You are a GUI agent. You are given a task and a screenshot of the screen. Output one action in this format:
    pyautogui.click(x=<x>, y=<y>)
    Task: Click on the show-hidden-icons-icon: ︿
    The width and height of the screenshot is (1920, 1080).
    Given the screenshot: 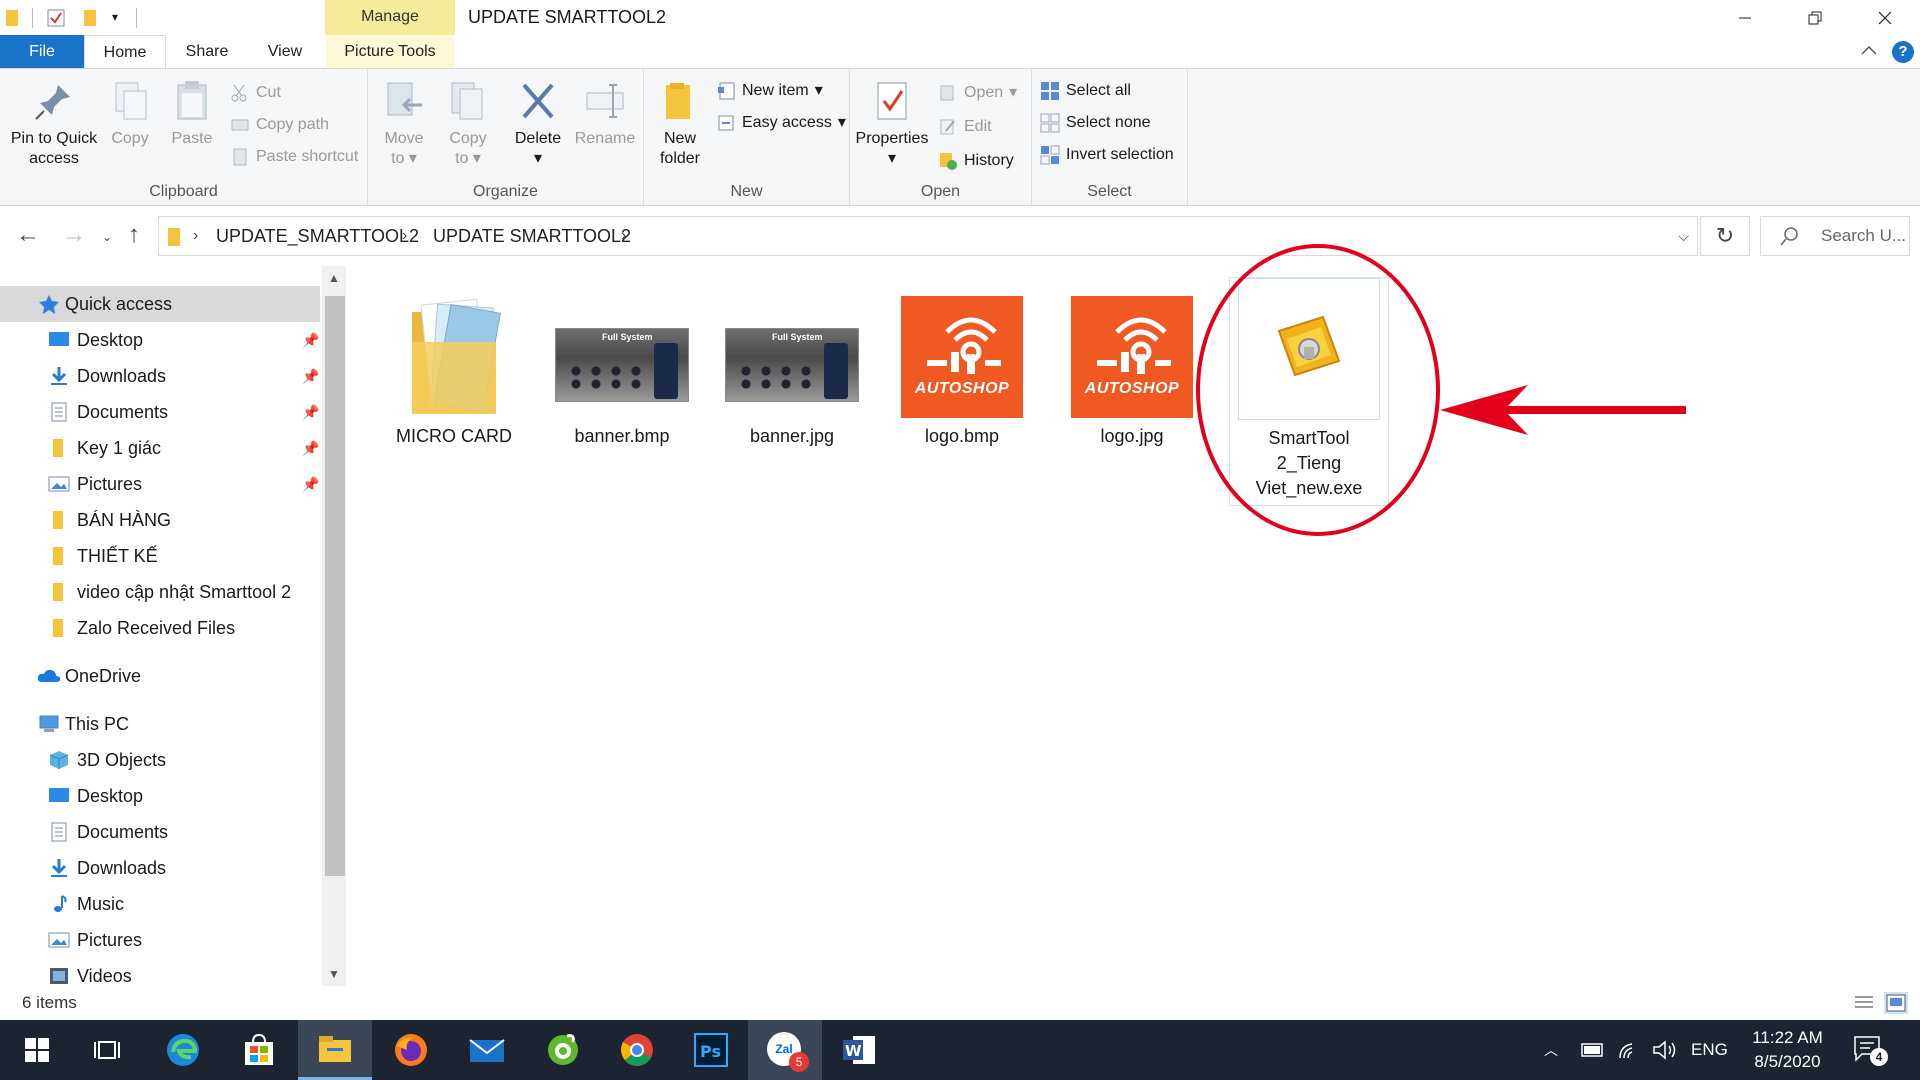 What is the action you would take?
    pyautogui.click(x=1551, y=1050)
    